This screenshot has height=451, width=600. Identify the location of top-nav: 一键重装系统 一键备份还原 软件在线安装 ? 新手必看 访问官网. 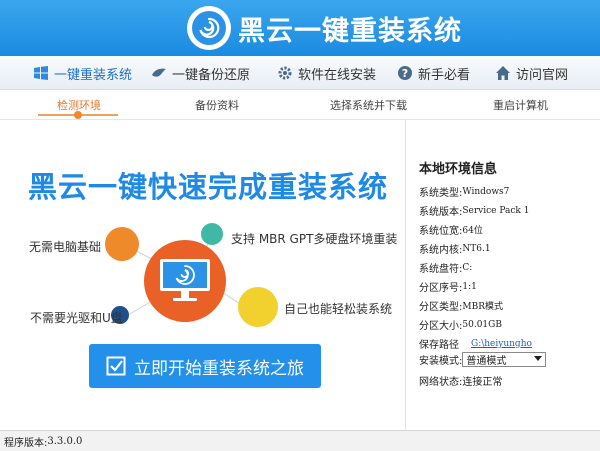
(300, 73).